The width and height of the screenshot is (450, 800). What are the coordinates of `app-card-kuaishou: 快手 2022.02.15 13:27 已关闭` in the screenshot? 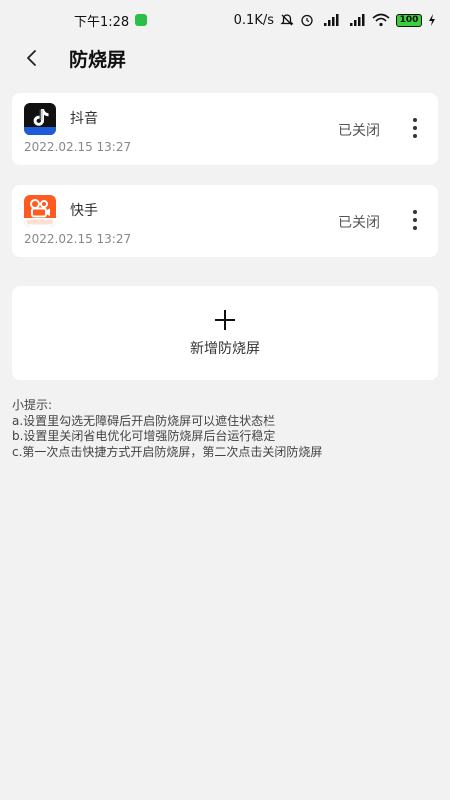 It's located at (225, 221).